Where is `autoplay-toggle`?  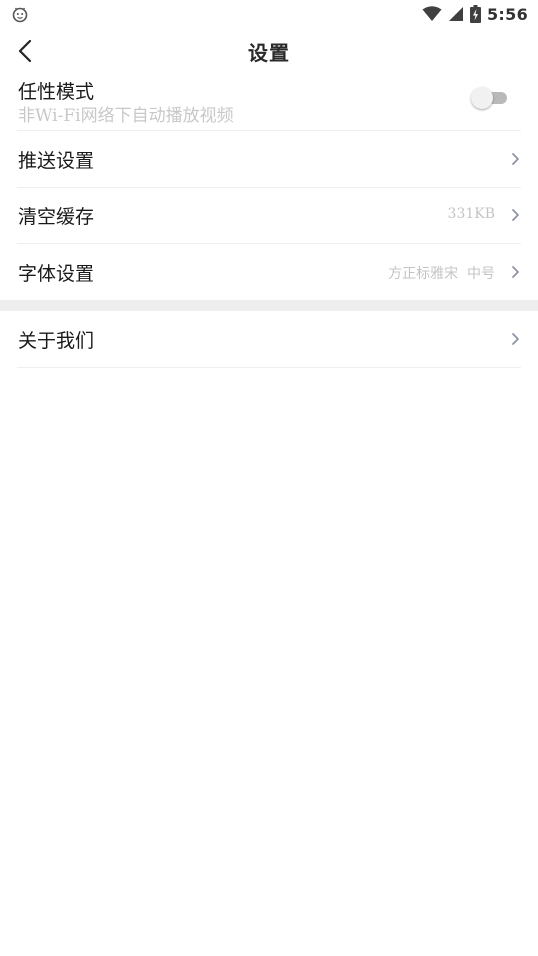 autoplay-toggle is located at coordinates (490, 98).